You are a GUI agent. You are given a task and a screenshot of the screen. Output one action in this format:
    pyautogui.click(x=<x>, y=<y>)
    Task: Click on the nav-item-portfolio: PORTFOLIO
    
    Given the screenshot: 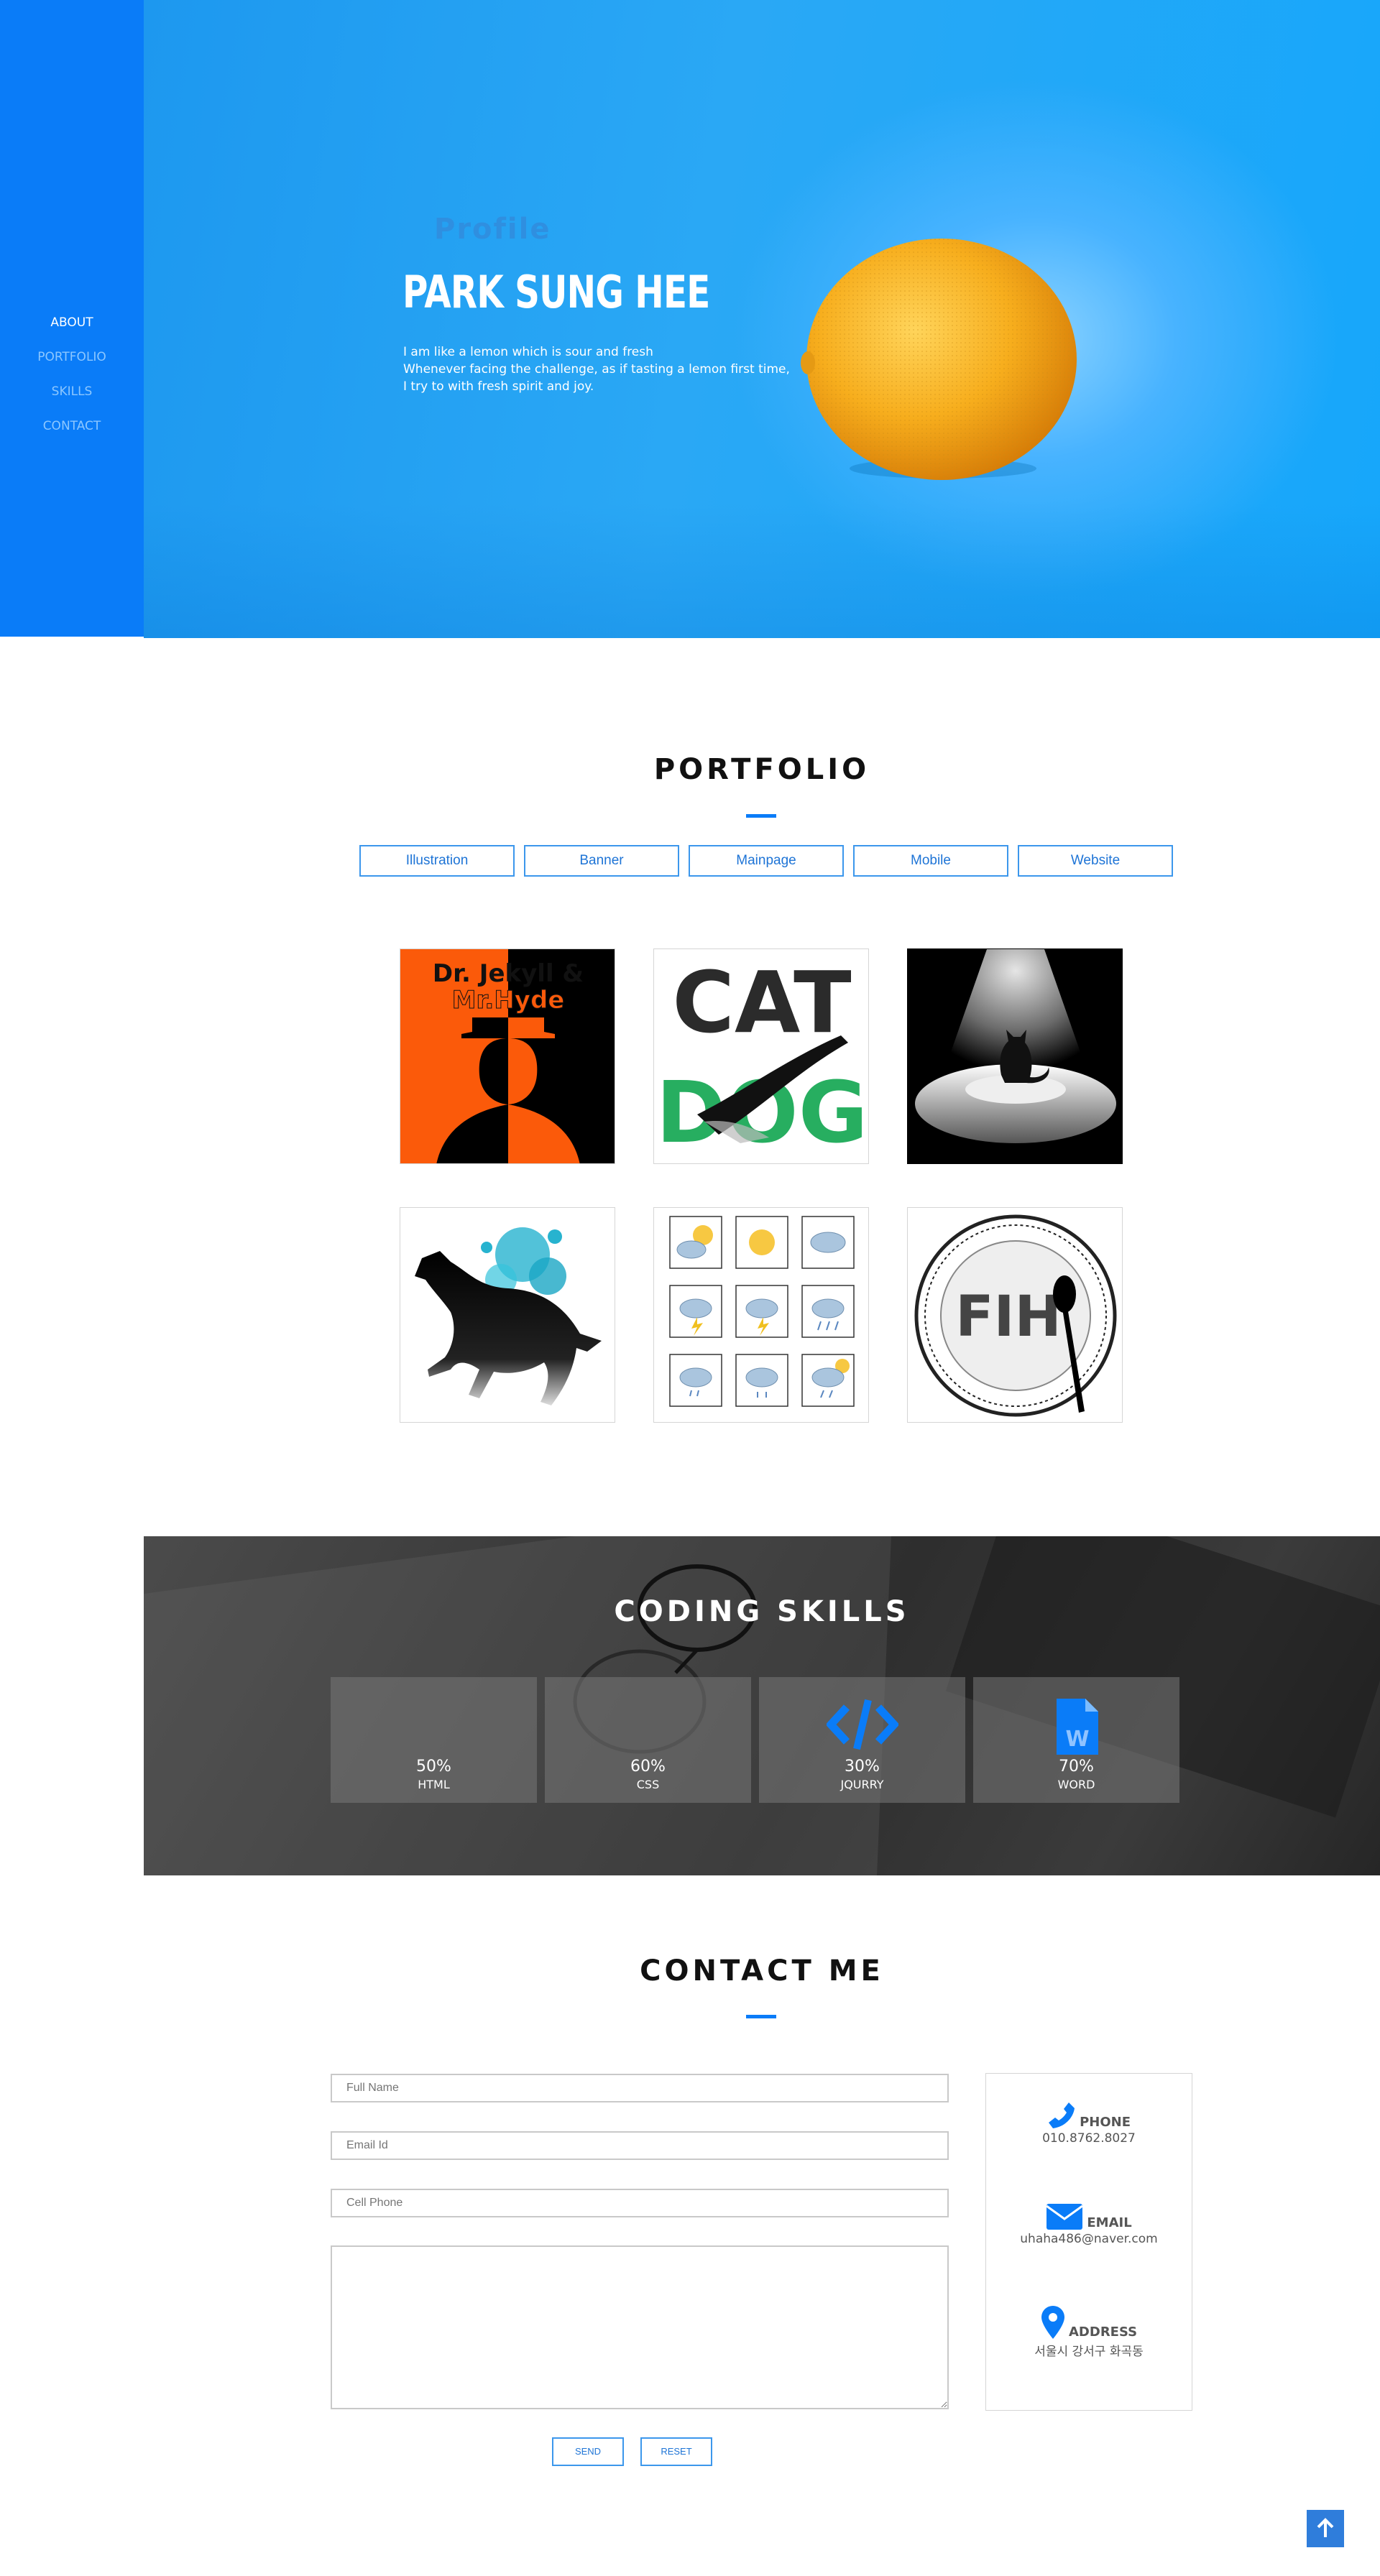 What is the action you would take?
    pyautogui.click(x=72, y=365)
    